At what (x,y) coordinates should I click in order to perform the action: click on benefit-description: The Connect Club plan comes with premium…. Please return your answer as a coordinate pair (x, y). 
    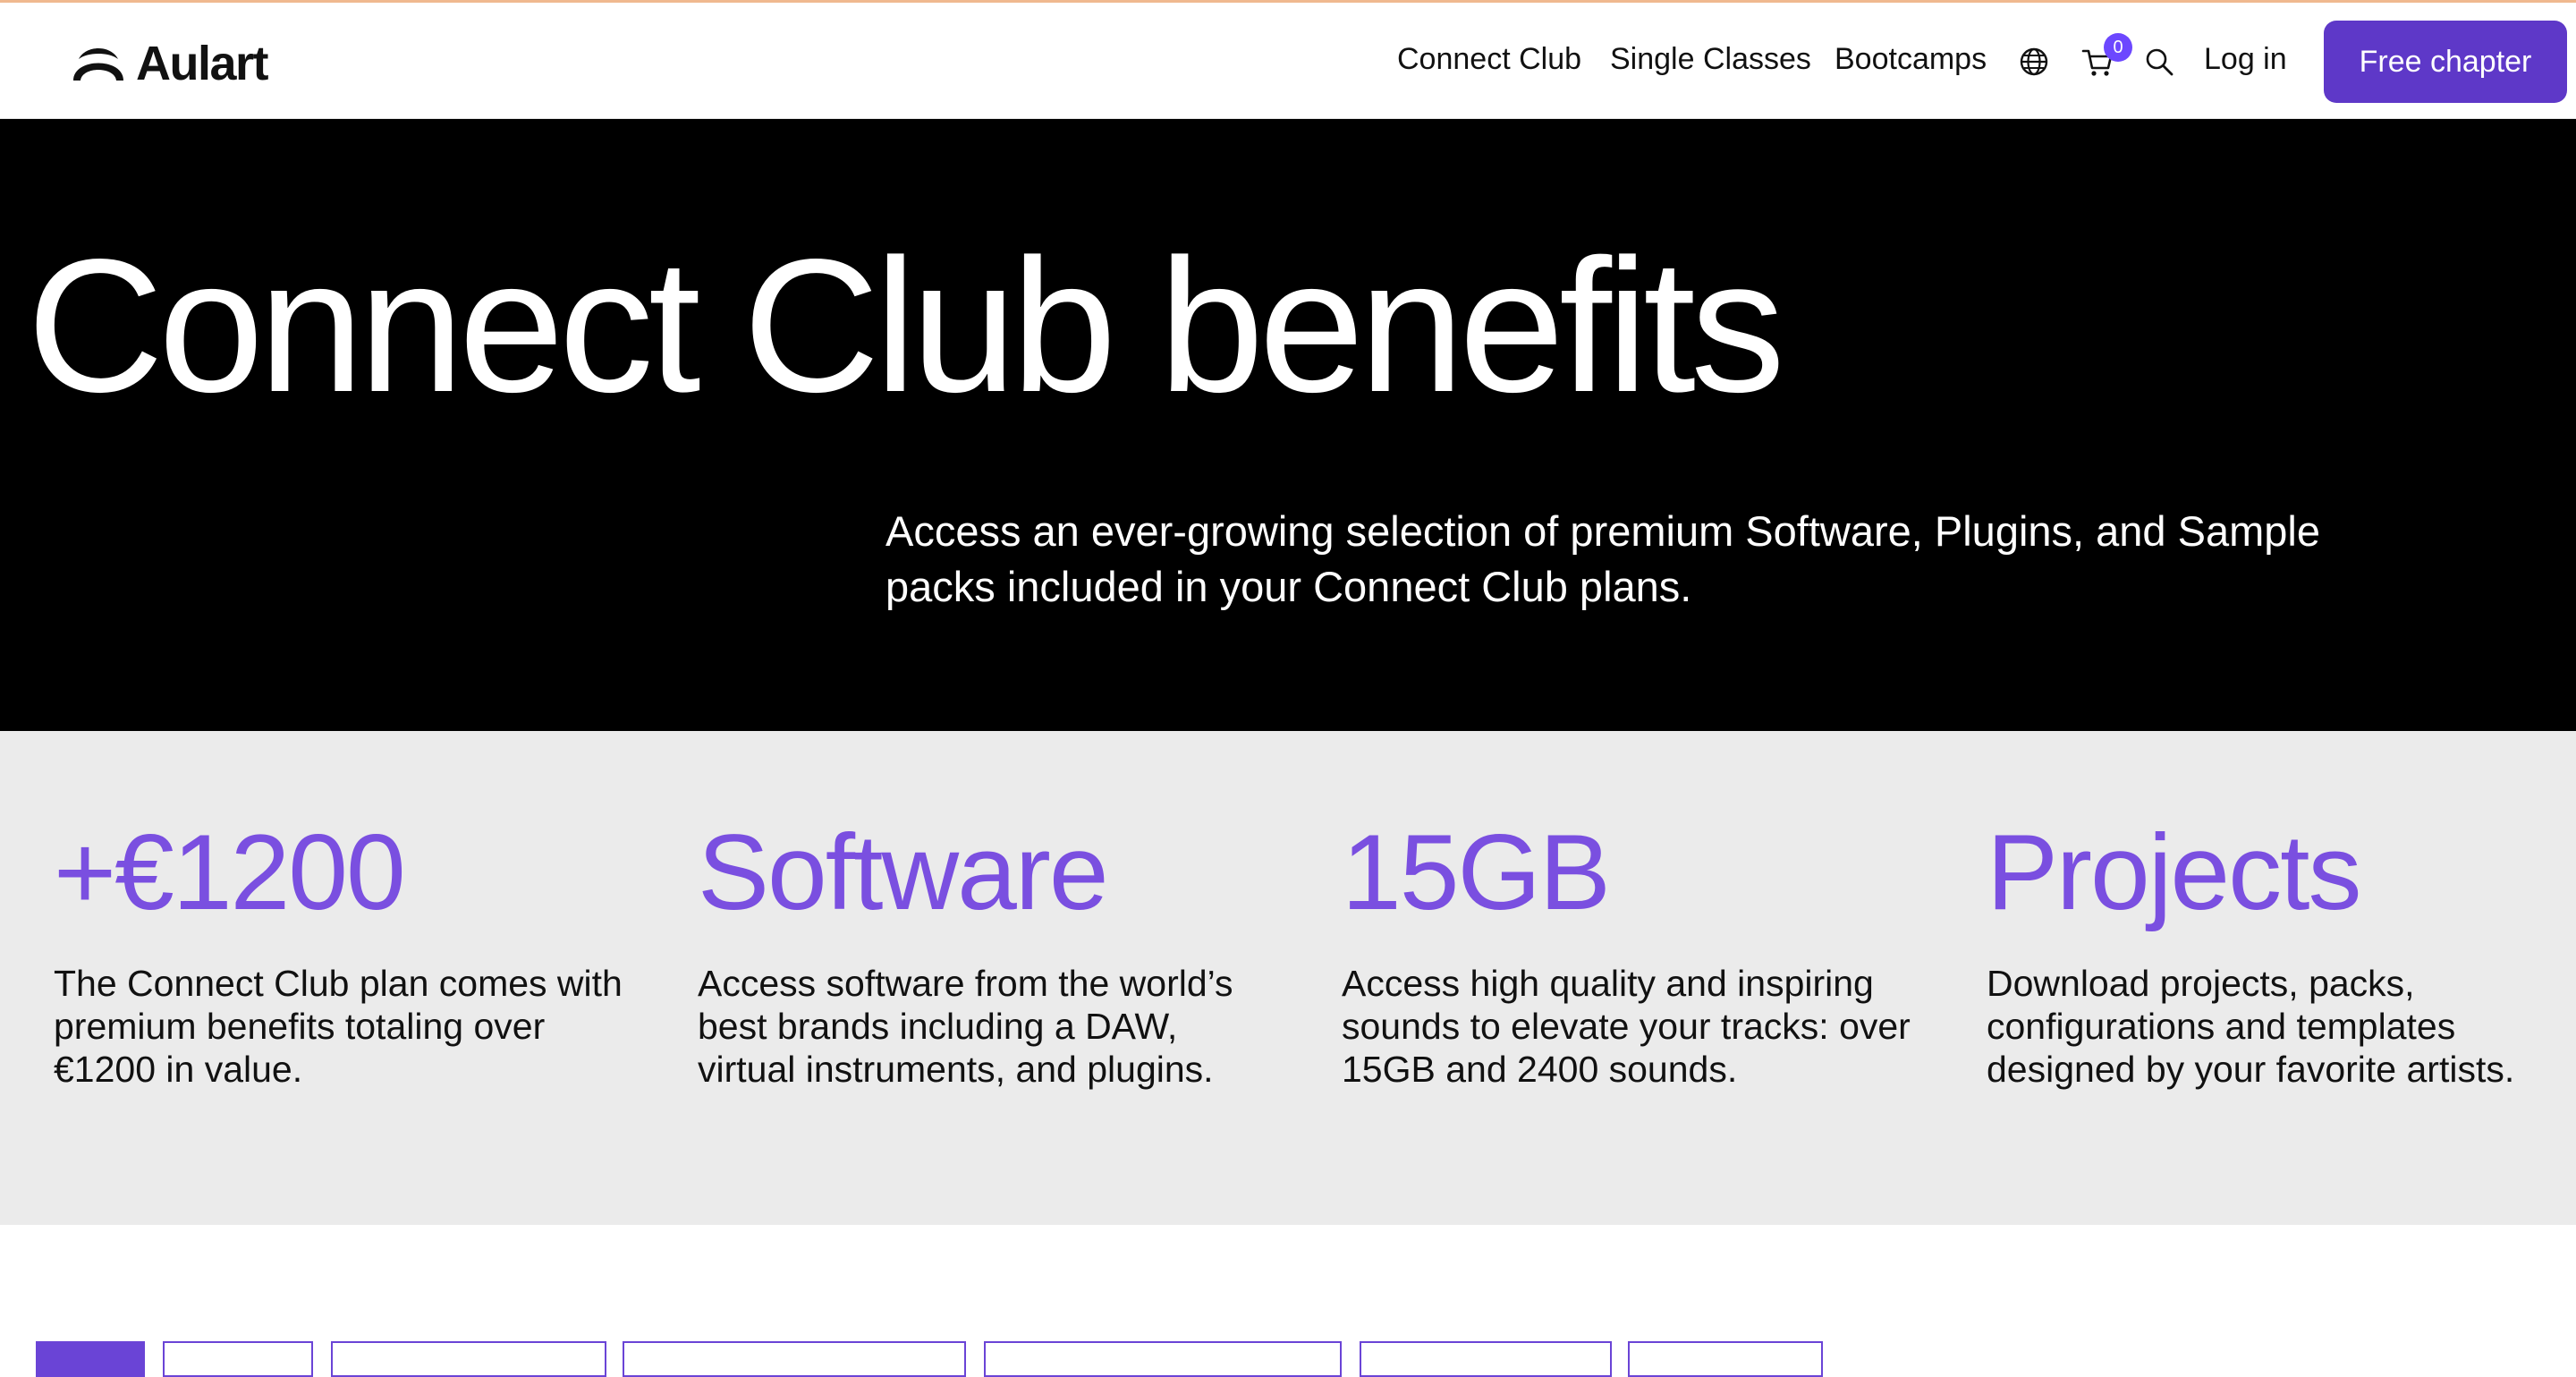
    Looking at the image, I should click on (338, 1026).